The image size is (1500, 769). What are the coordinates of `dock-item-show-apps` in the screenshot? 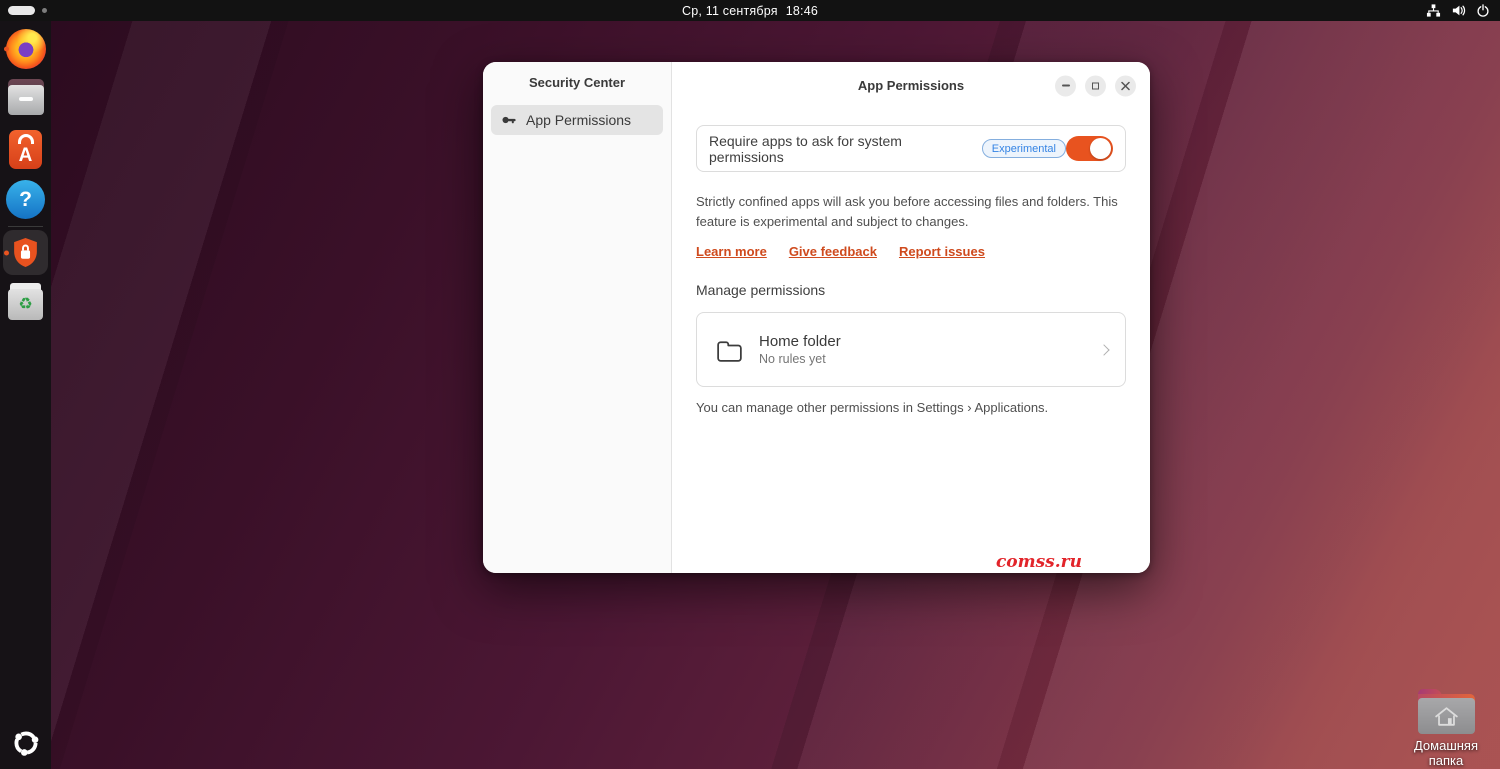 It's located at (25, 743).